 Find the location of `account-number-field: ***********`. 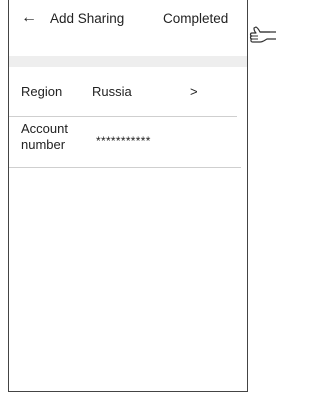

account-number-field: *********** is located at coordinates (123, 141).